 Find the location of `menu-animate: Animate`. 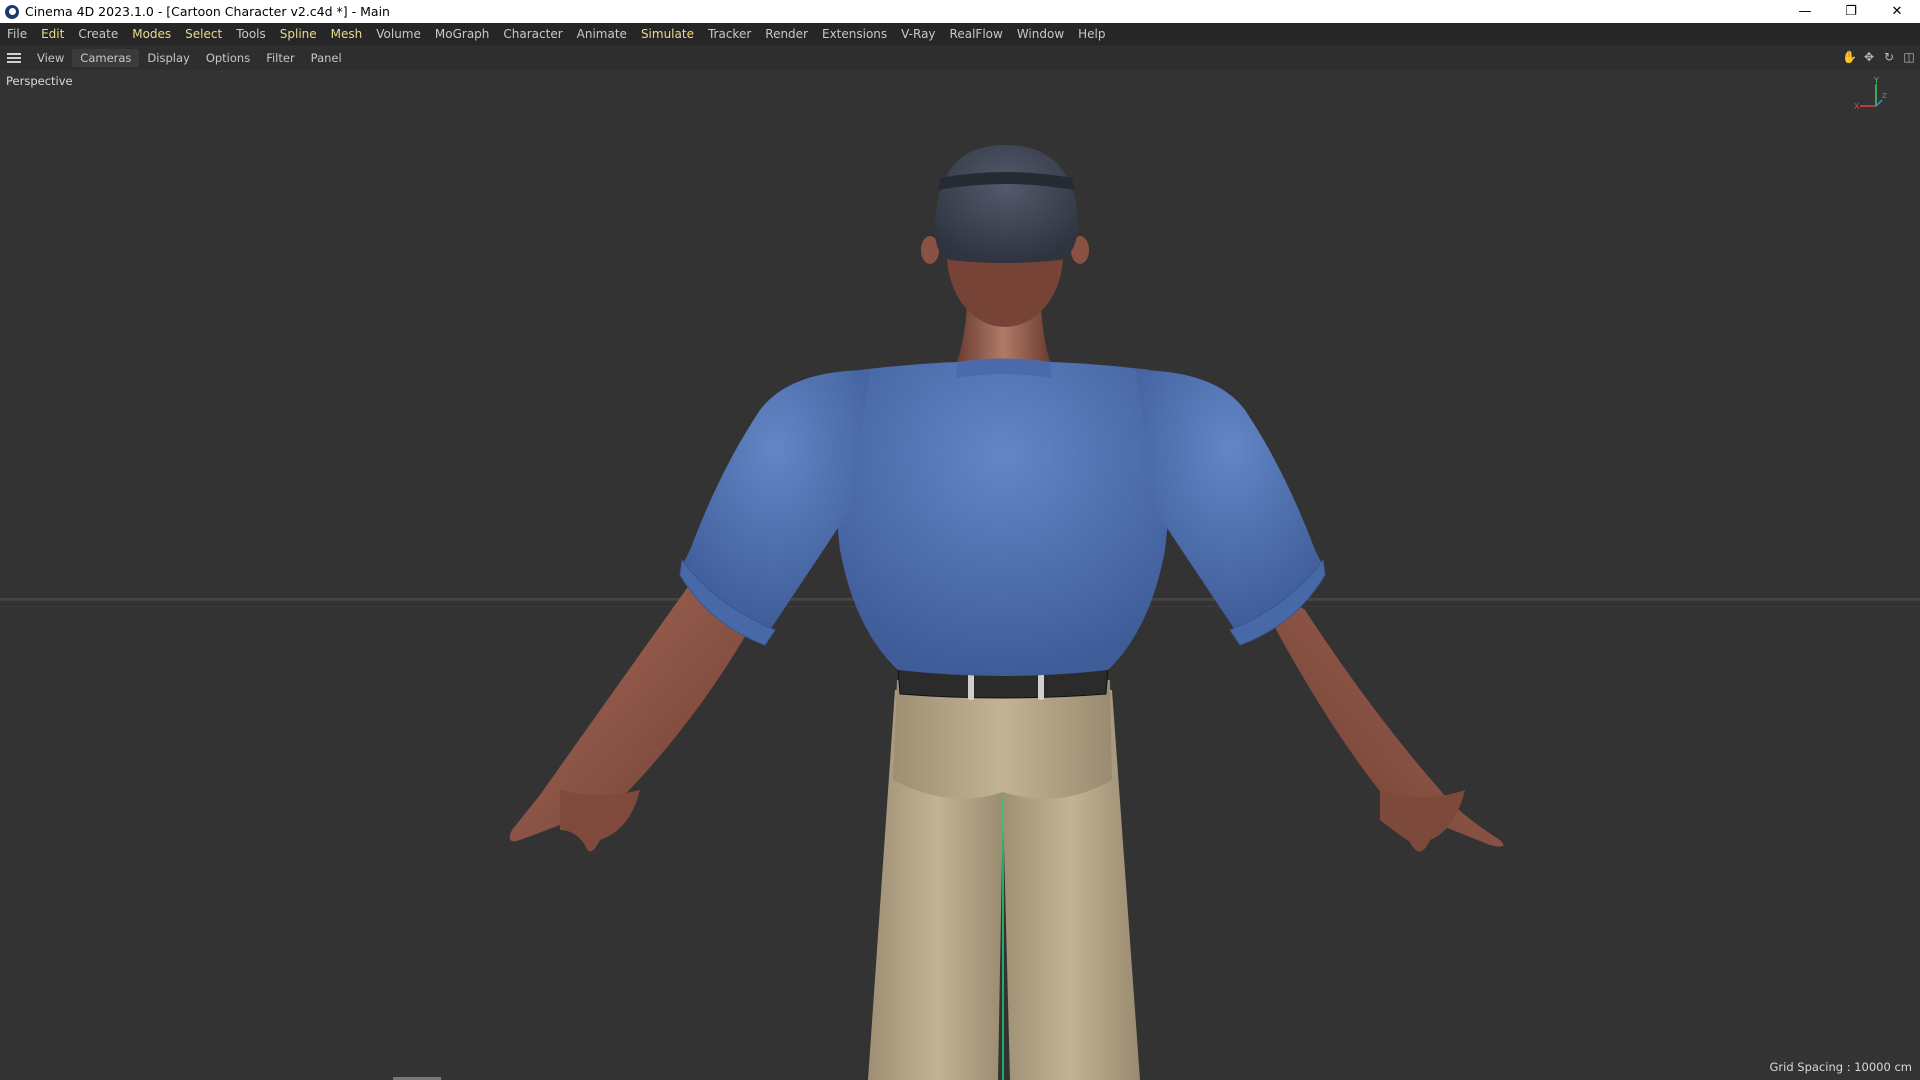

menu-animate: Animate is located at coordinates (602, 34).